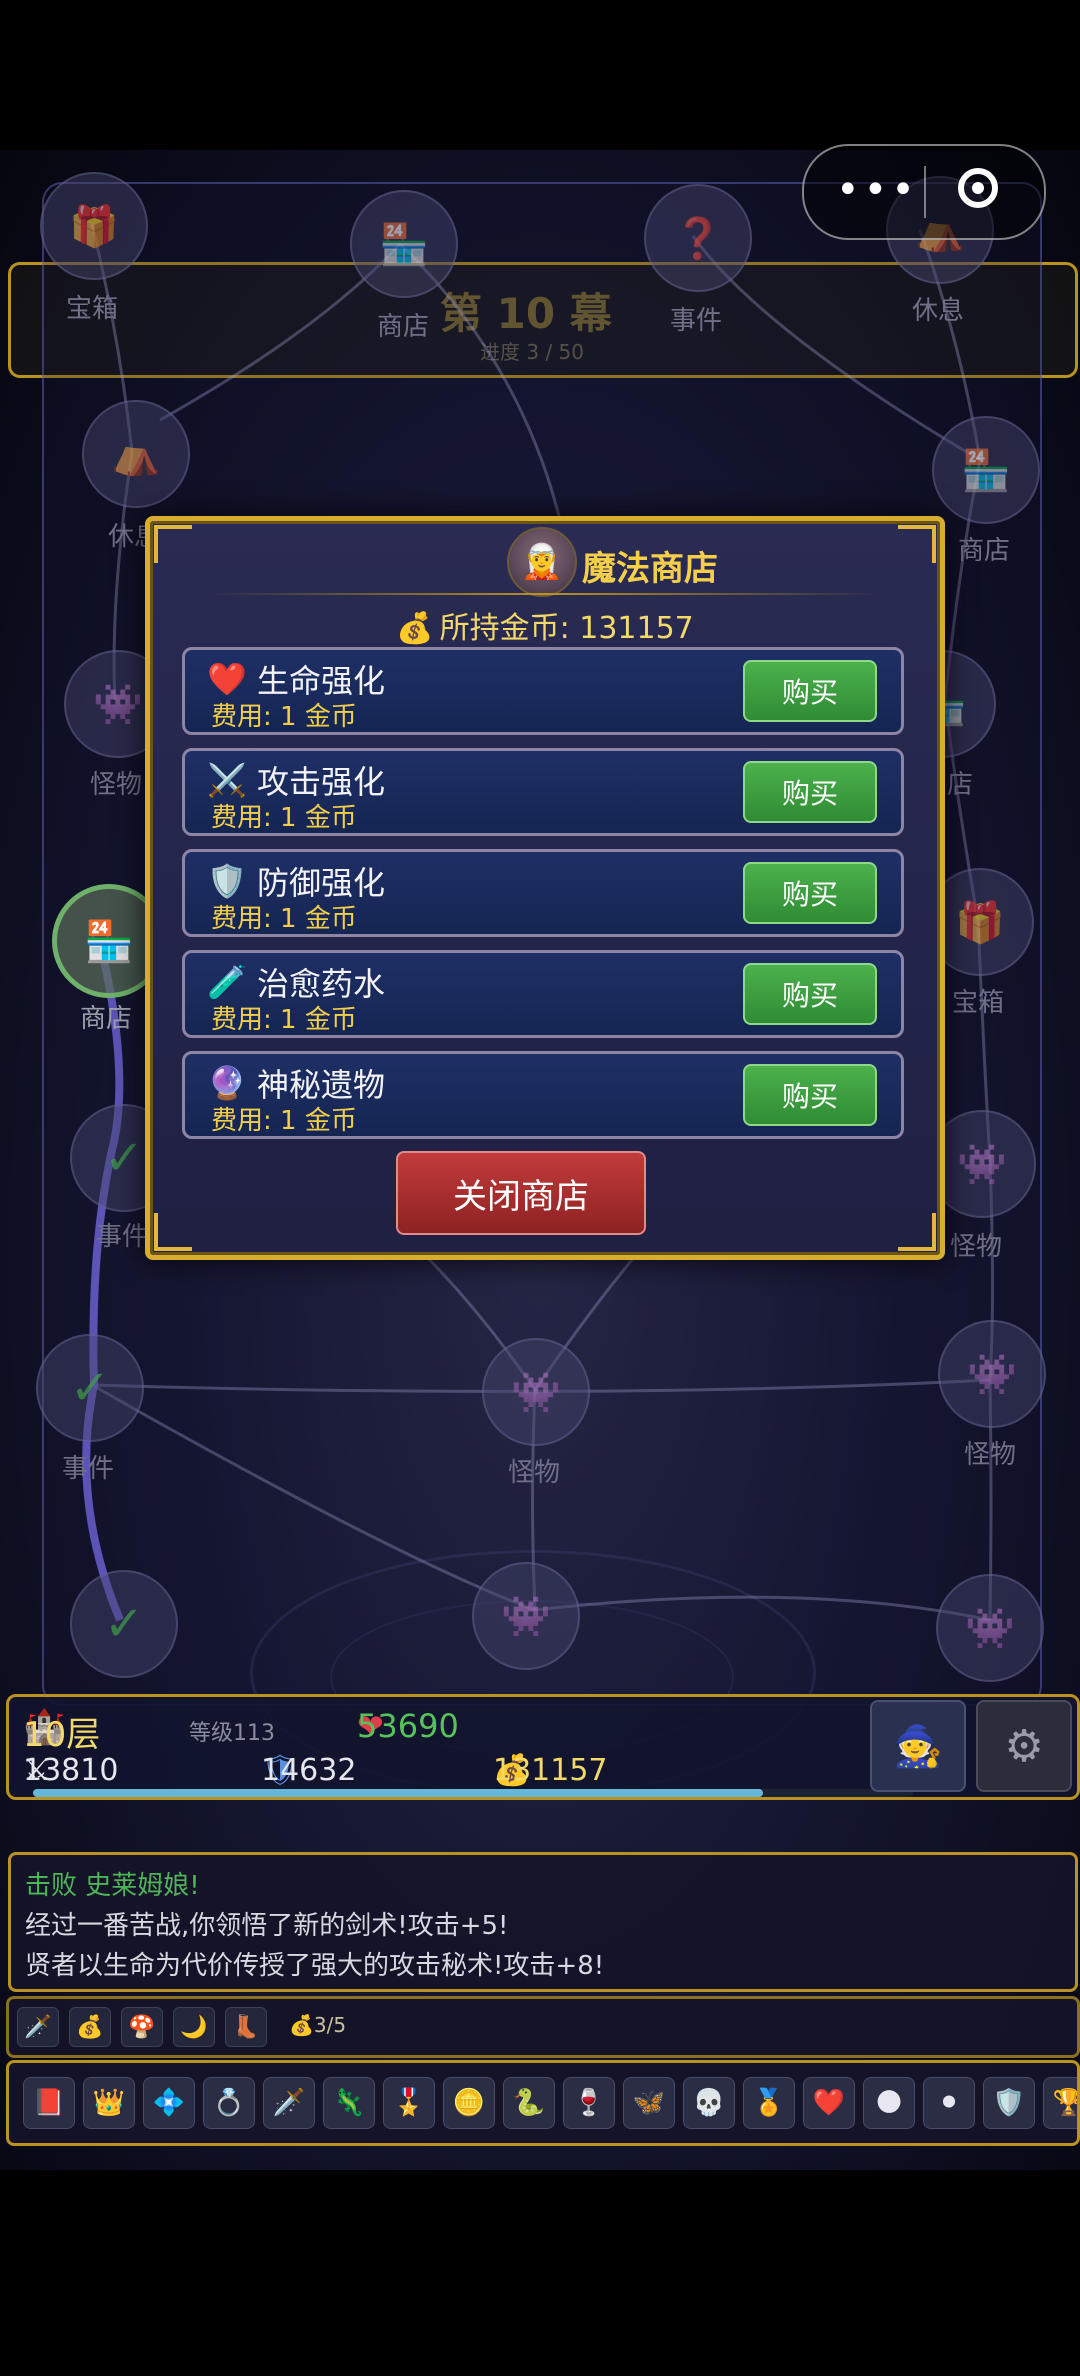 This screenshot has height=2376, width=1080. What do you see at coordinates (543, 1095) in the screenshot?
I see `shop-item: 🔮 神秘遗物 费用: 1 金币 购买` at bounding box center [543, 1095].